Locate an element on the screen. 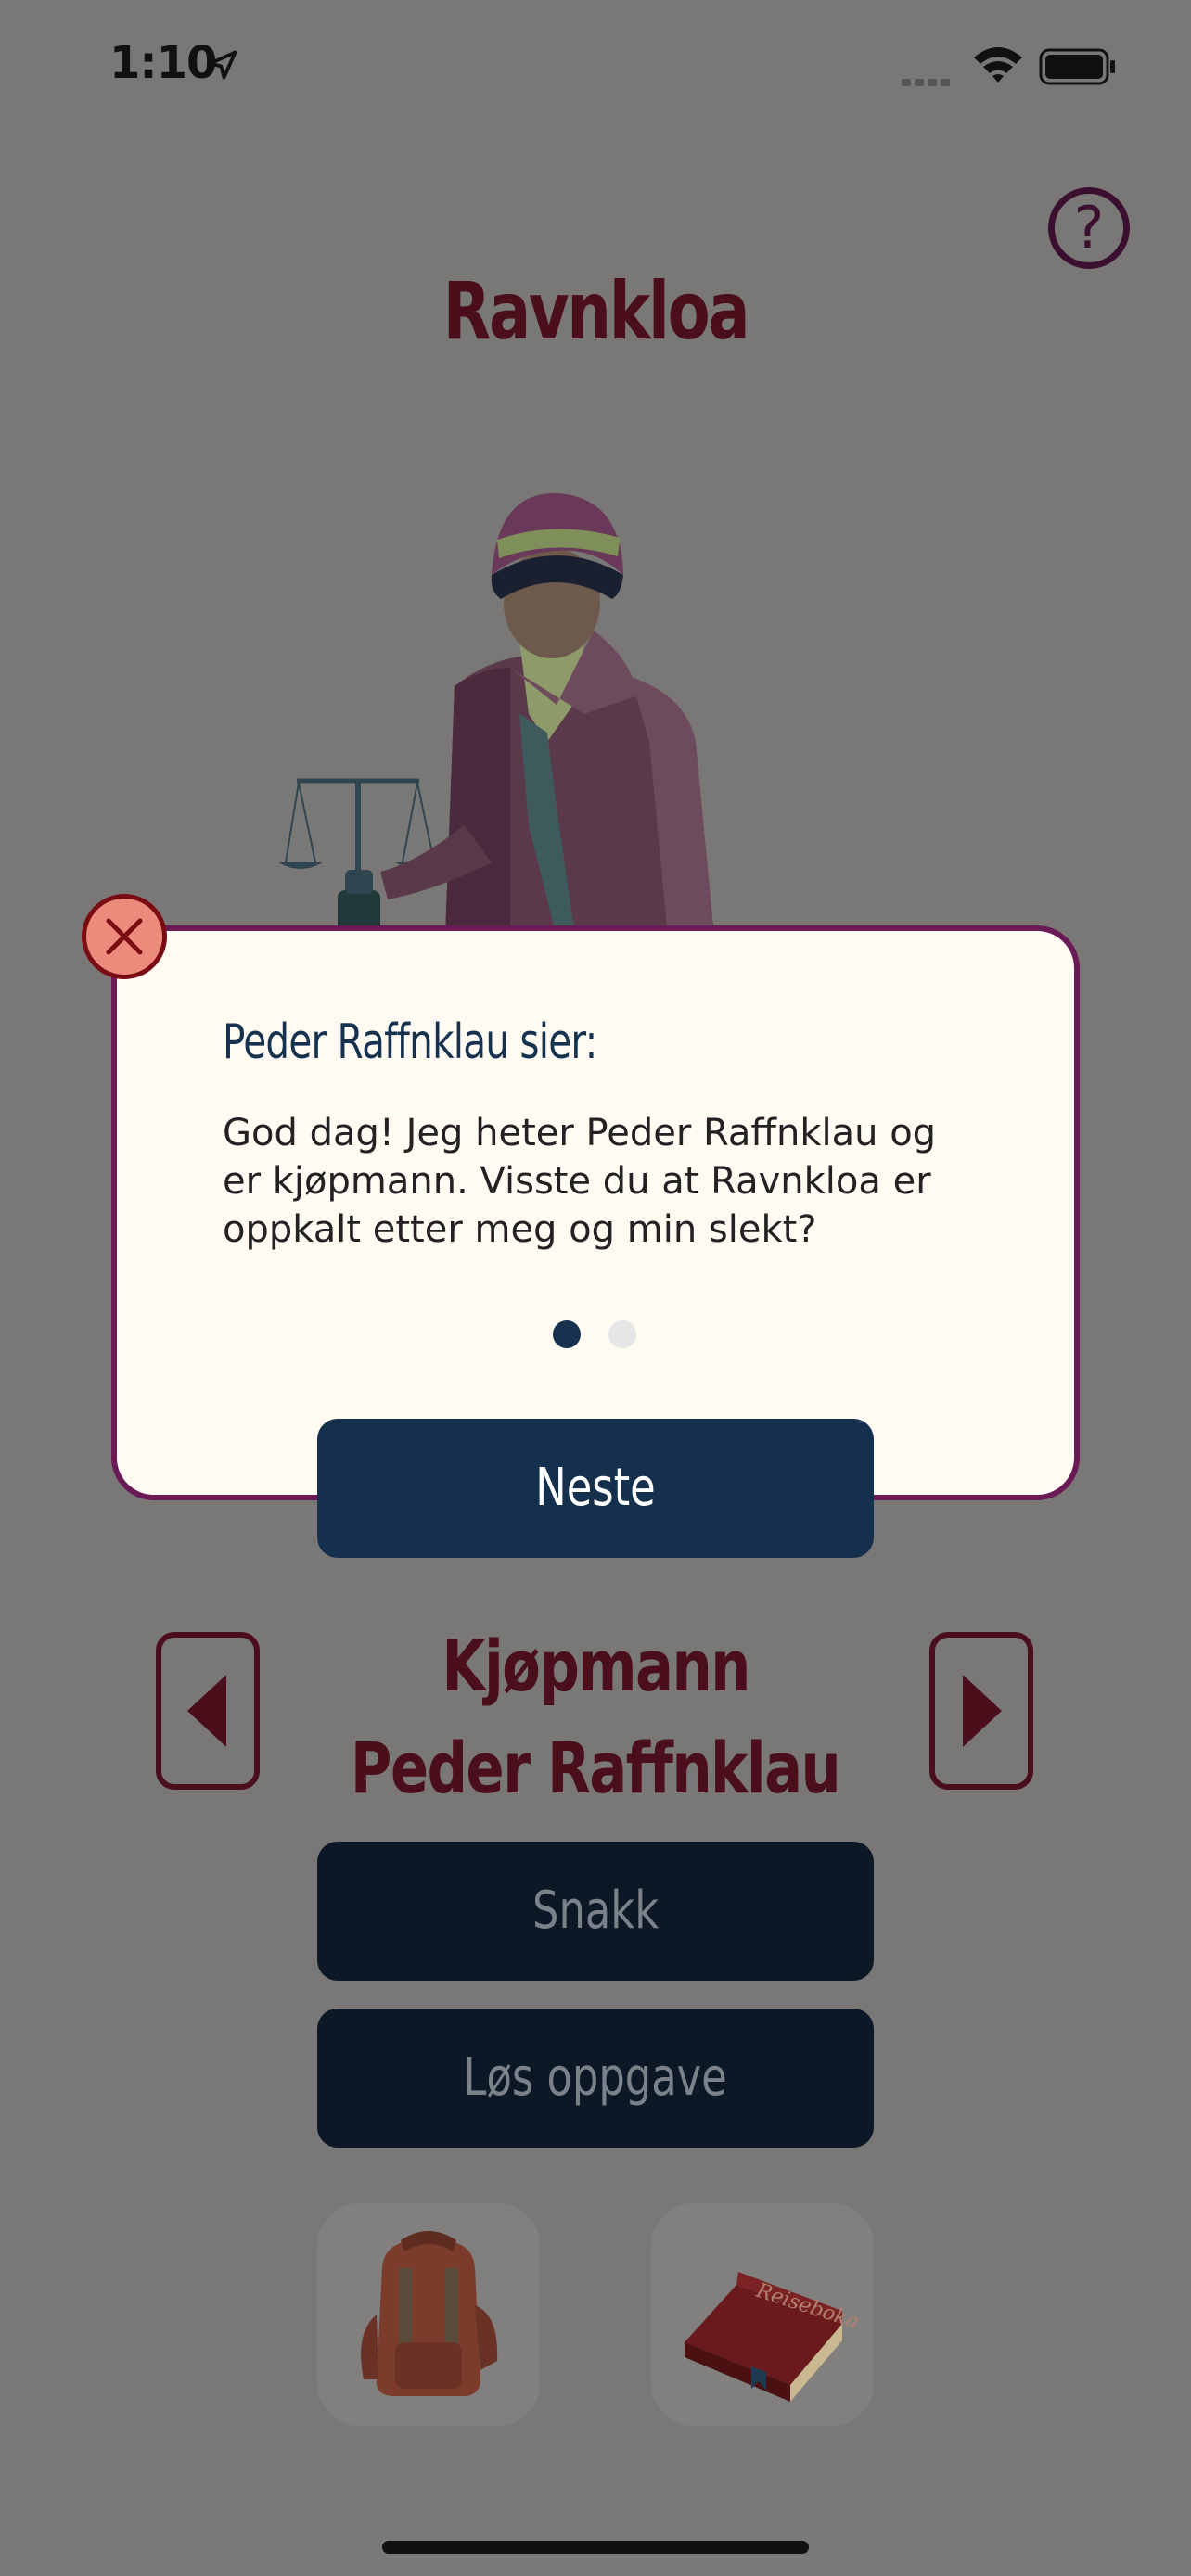  battery-icon is located at coordinates (1077, 66).